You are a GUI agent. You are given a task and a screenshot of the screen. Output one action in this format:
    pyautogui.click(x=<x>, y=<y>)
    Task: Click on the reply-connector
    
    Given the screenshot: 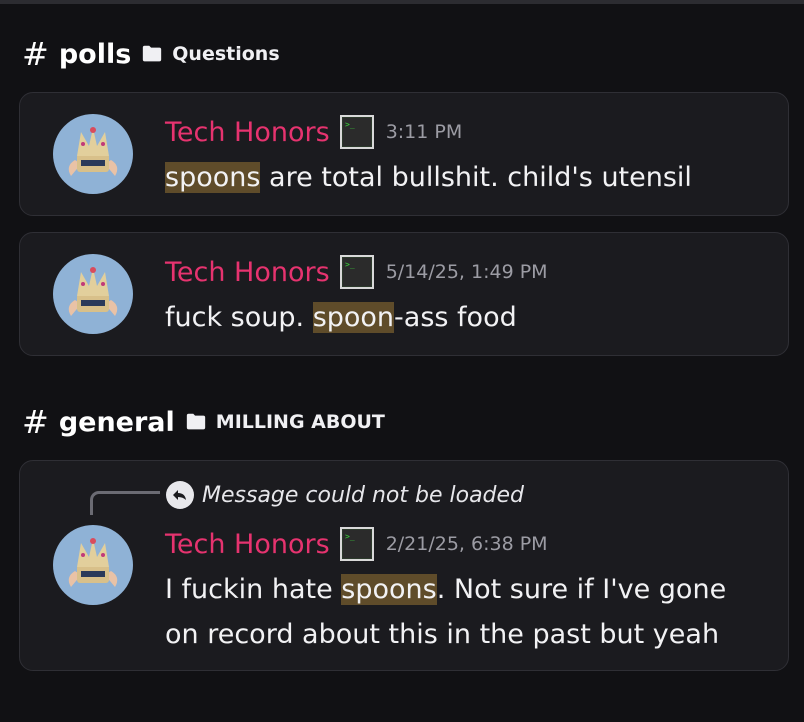 What is the action you would take?
    pyautogui.click(x=125, y=503)
    